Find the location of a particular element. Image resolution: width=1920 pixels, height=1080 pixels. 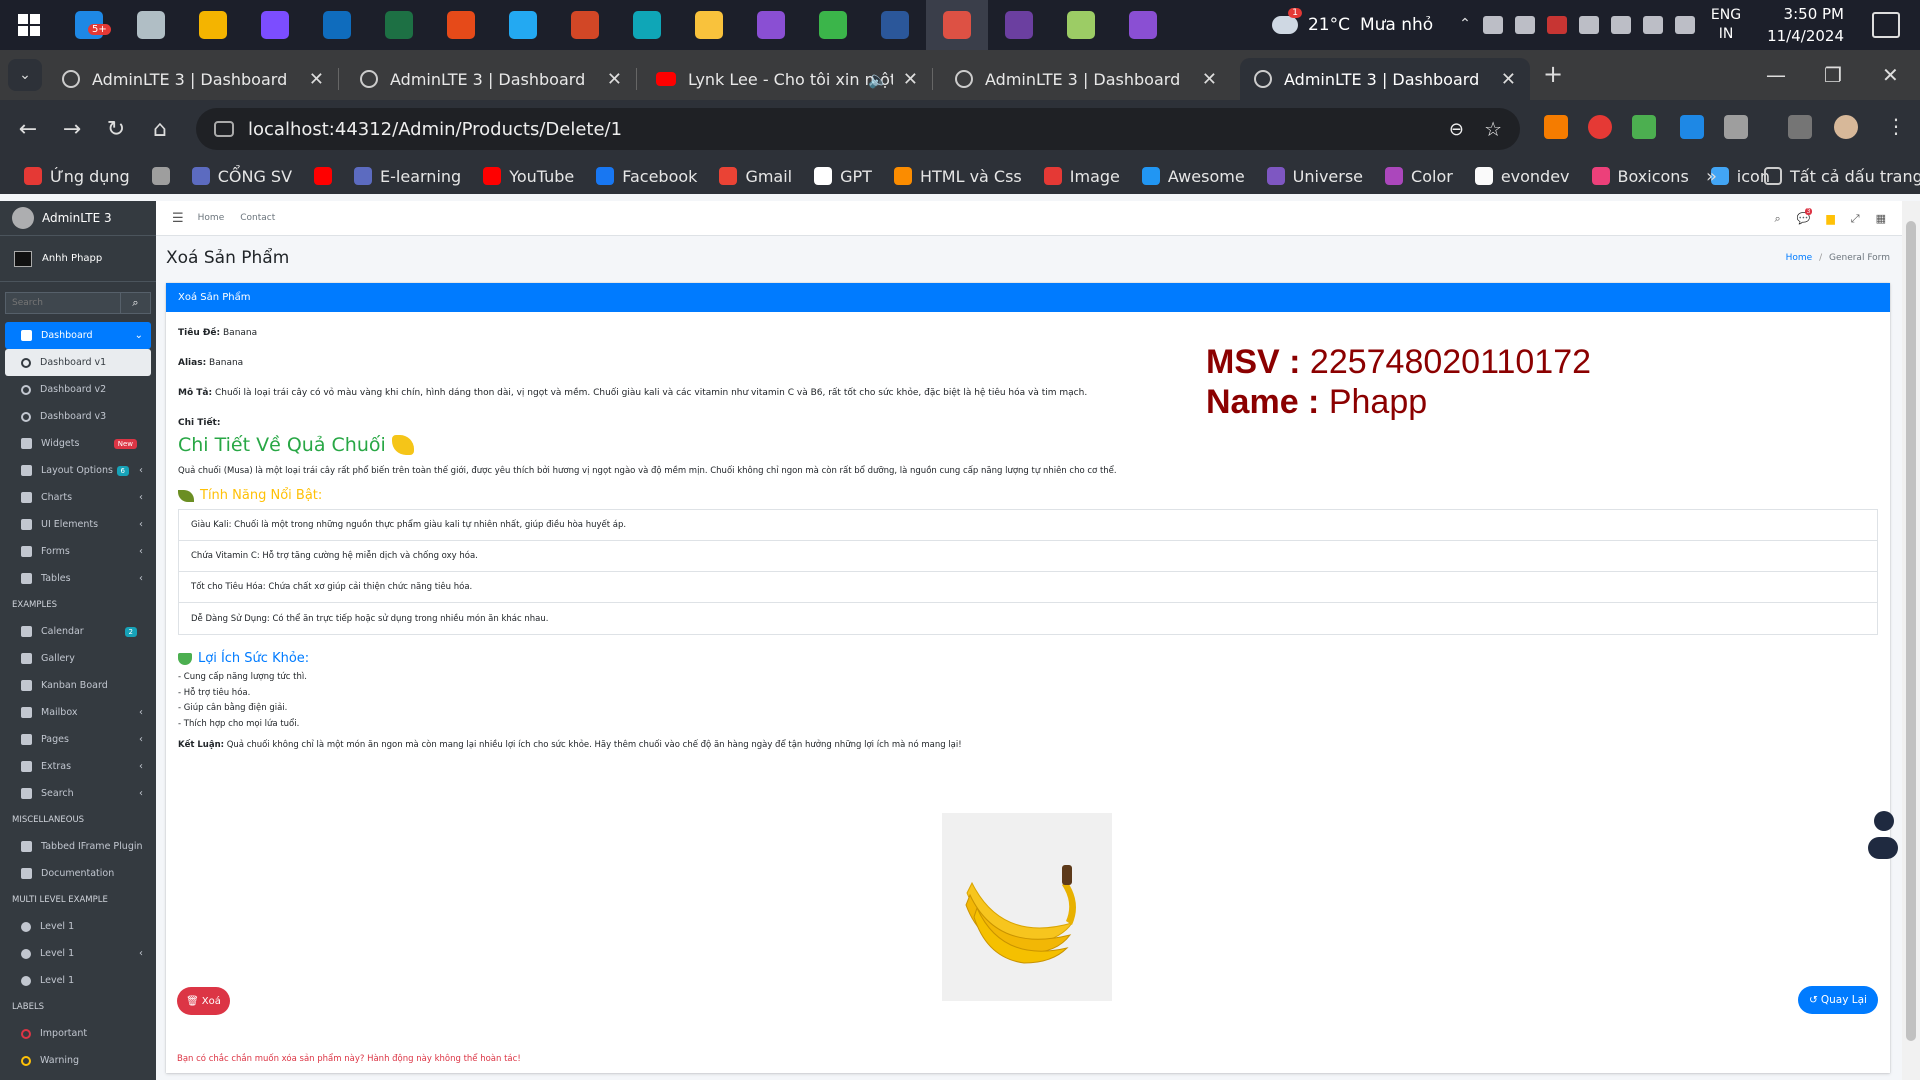

sidebar-item: Dashboard v1 is located at coordinates (78, 362).